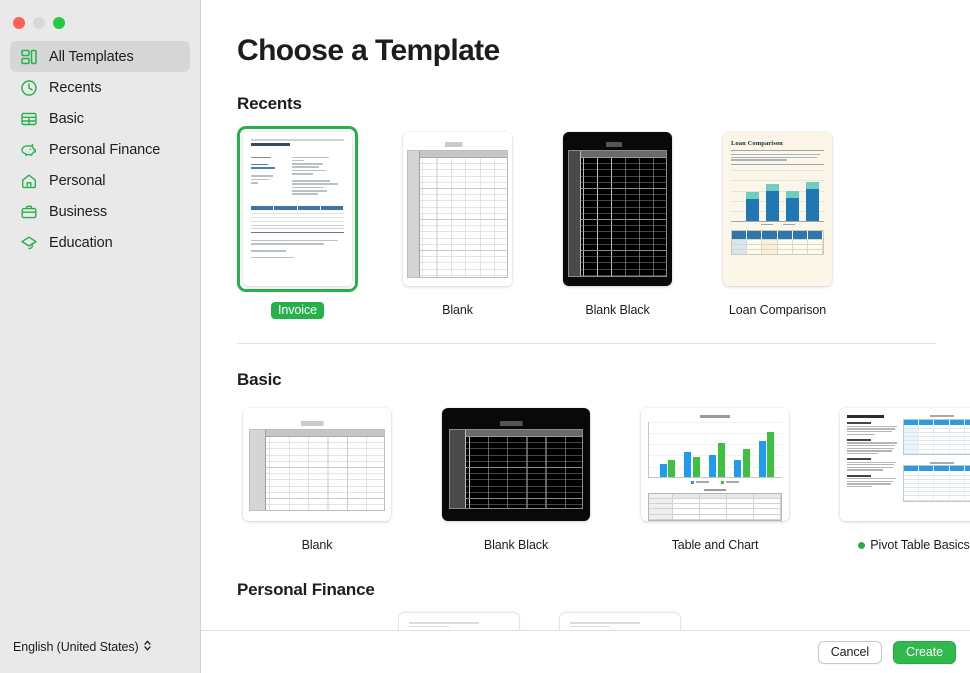  I want to click on template-tile-basic-blank-black: Blank Black, so click(516, 478).